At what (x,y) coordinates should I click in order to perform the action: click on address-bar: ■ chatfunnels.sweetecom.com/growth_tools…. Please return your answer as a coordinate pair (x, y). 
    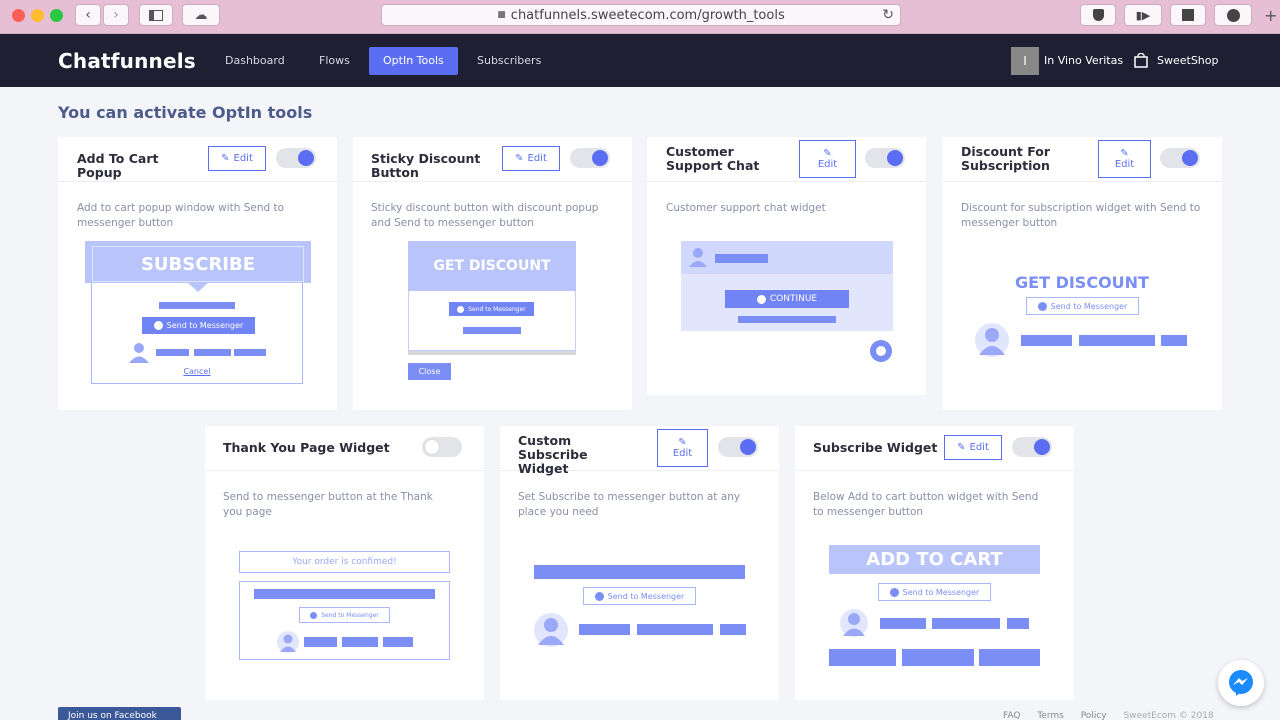
    Looking at the image, I should click on (641, 15).